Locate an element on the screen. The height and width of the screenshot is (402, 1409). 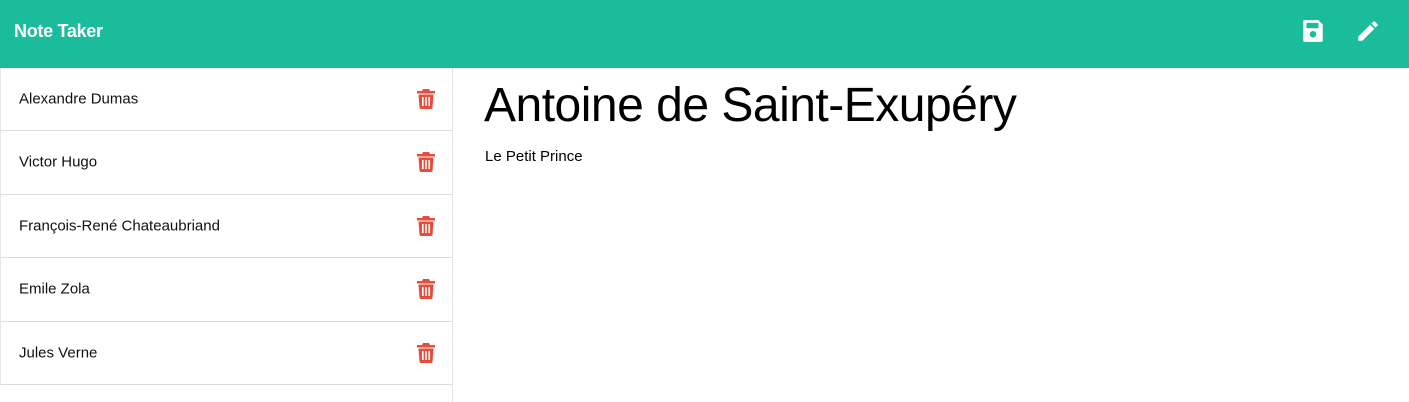
note-list-item: Jules Verne is located at coordinates (226, 353).